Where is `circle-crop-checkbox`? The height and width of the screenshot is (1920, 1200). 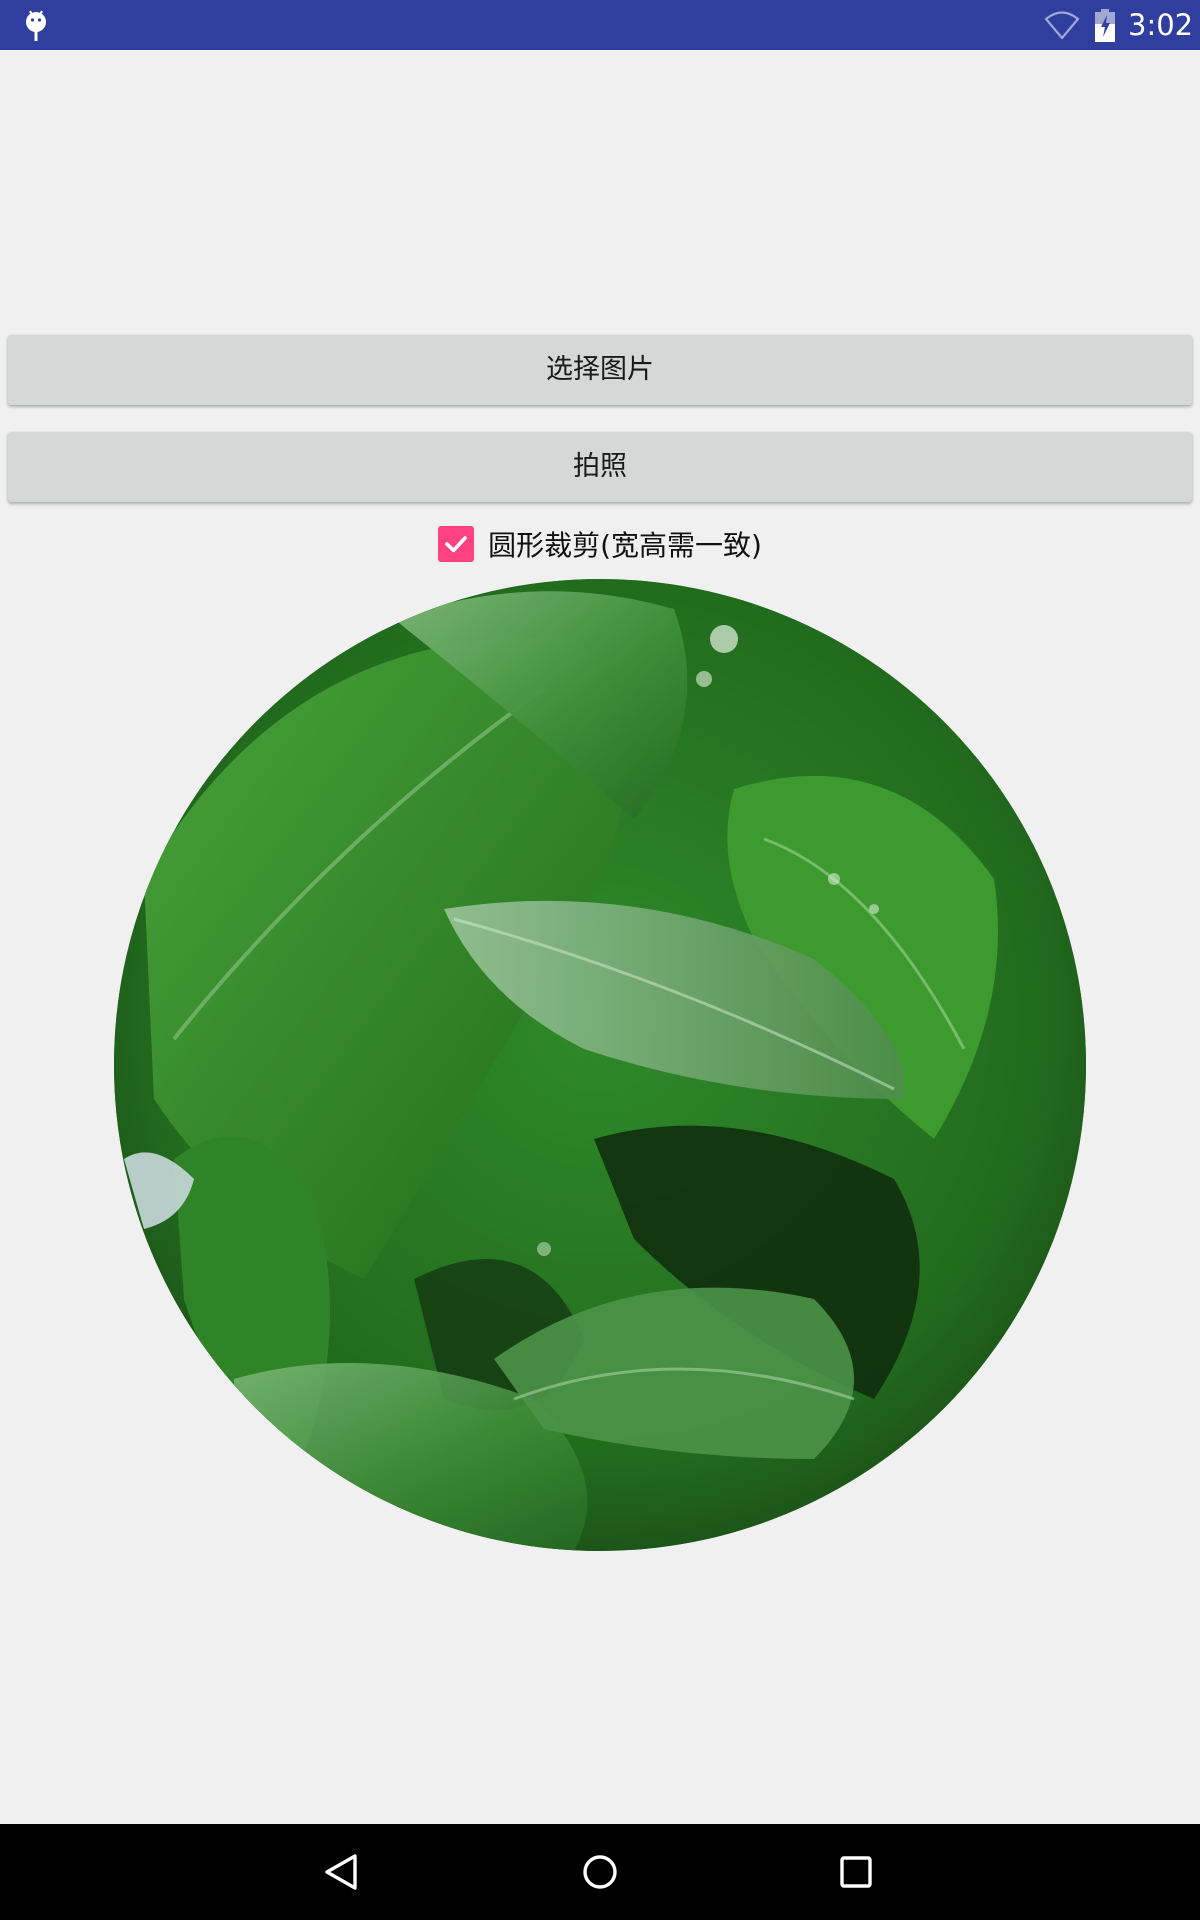
circle-crop-checkbox is located at coordinates (456, 544).